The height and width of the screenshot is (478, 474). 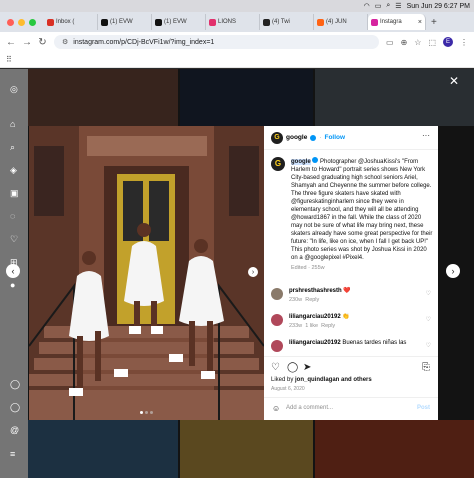 What do you see at coordinates (27, 42) in the screenshot?
I see `forward-button: →` at bounding box center [27, 42].